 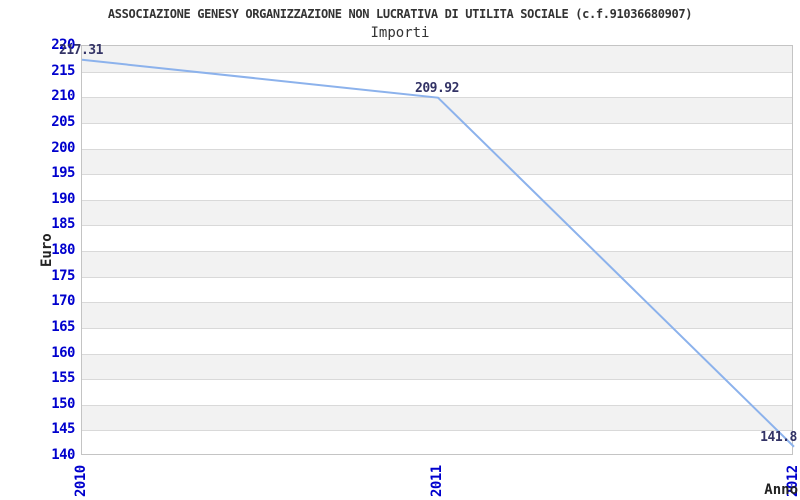 I want to click on x-axis-title: Anno, so click(x=781, y=490).